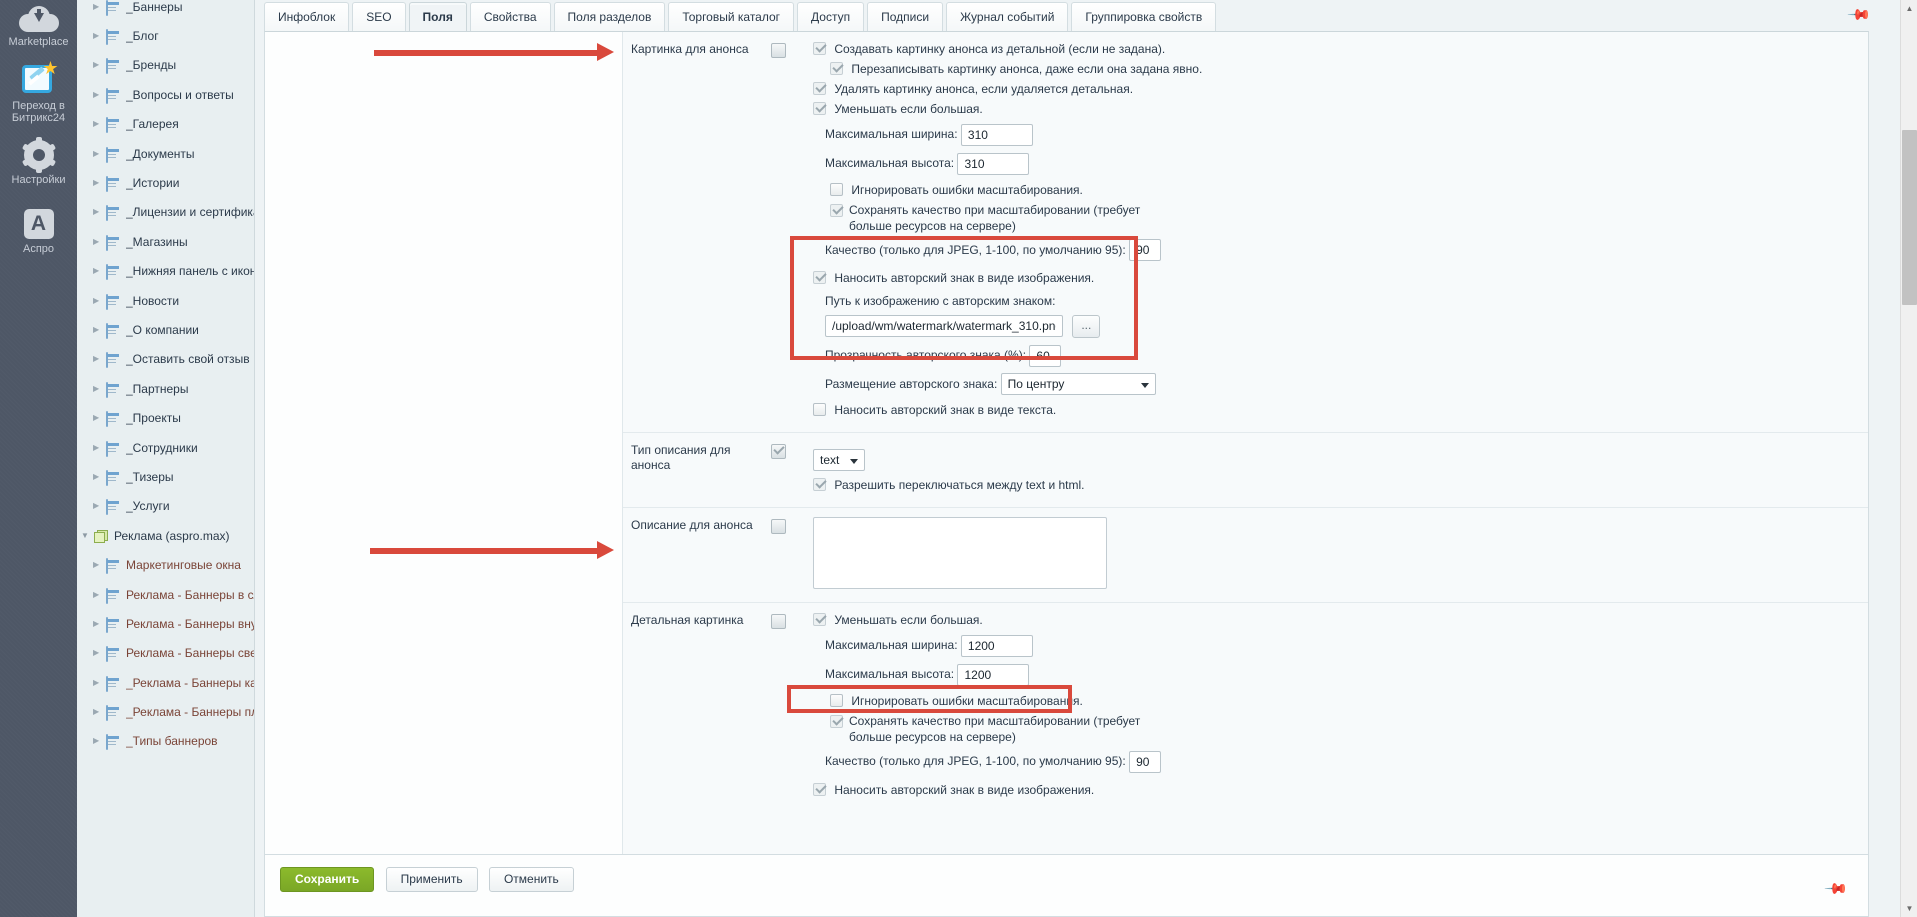  What do you see at coordinates (307, 17) in the screenshot?
I see `tab-0: Инфоблок` at bounding box center [307, 17].